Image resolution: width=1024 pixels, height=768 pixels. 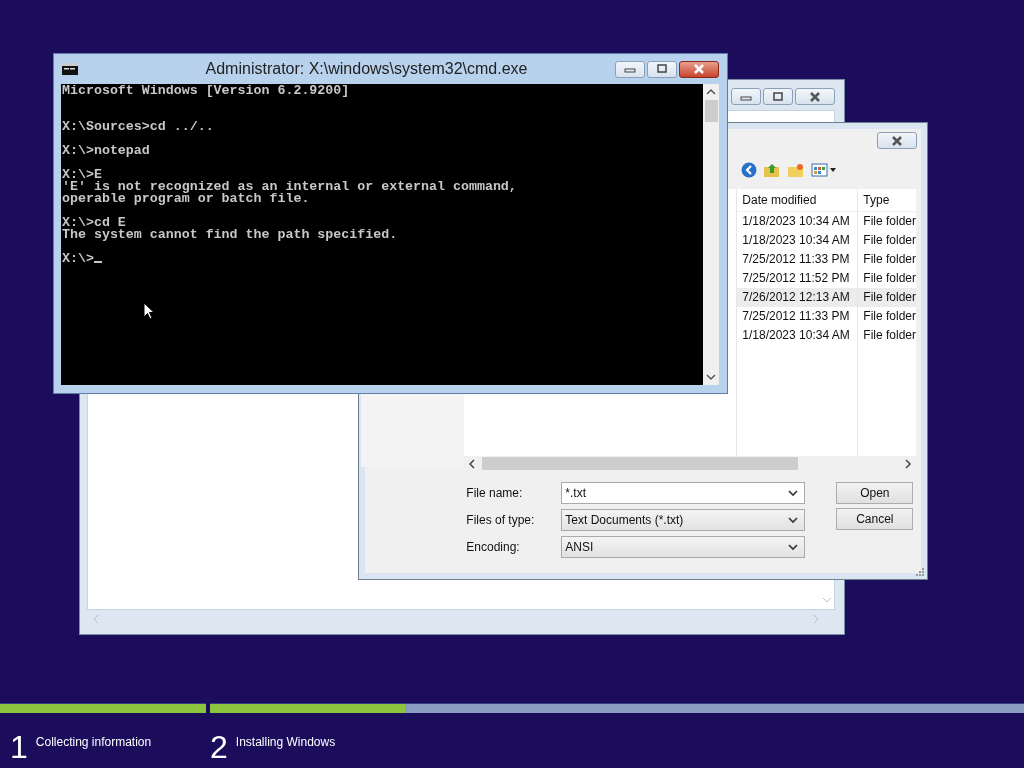 I want to click on step-label: Collecting information, so click(x=93, y=742).